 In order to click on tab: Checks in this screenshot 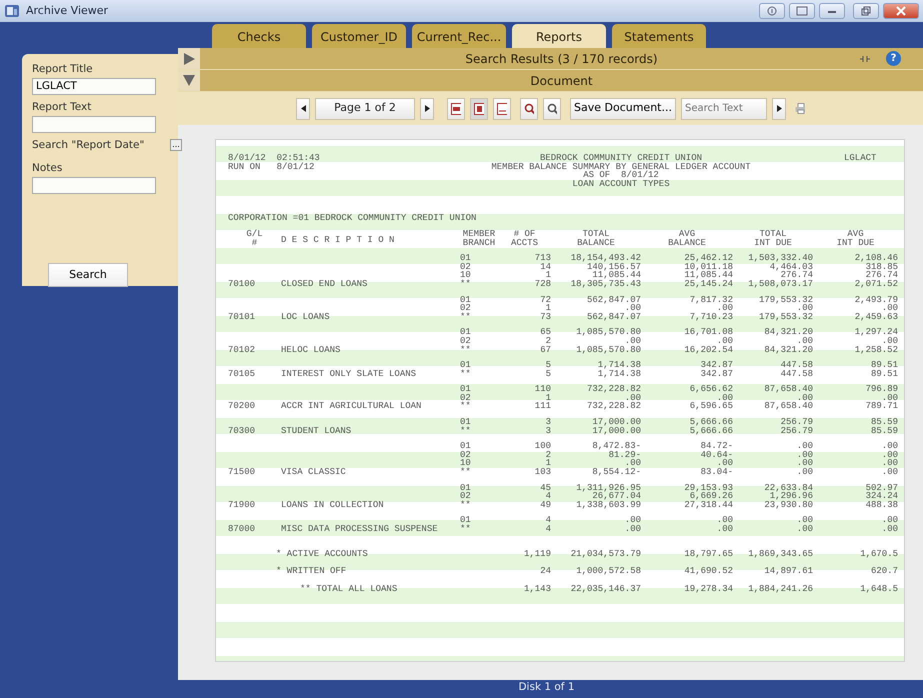, I will do `click(259, 36)`.